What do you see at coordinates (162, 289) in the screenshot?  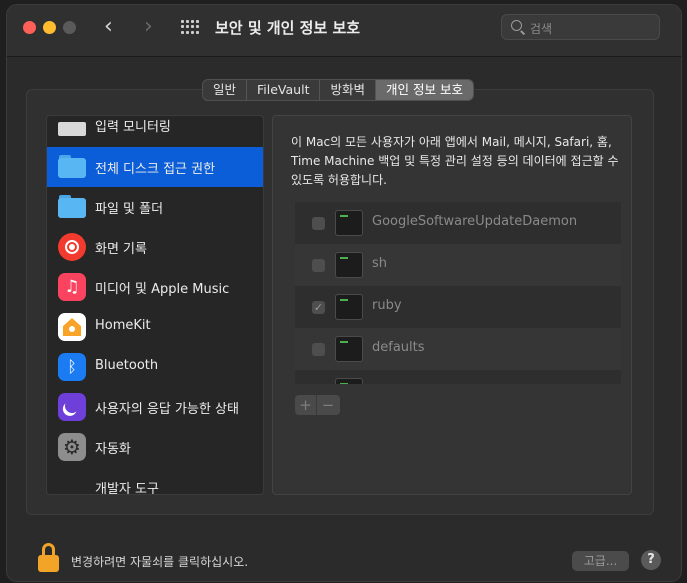 I see `sidebar-item-label: 미디어 및 Apple Music` at bounding box center [162, 289].